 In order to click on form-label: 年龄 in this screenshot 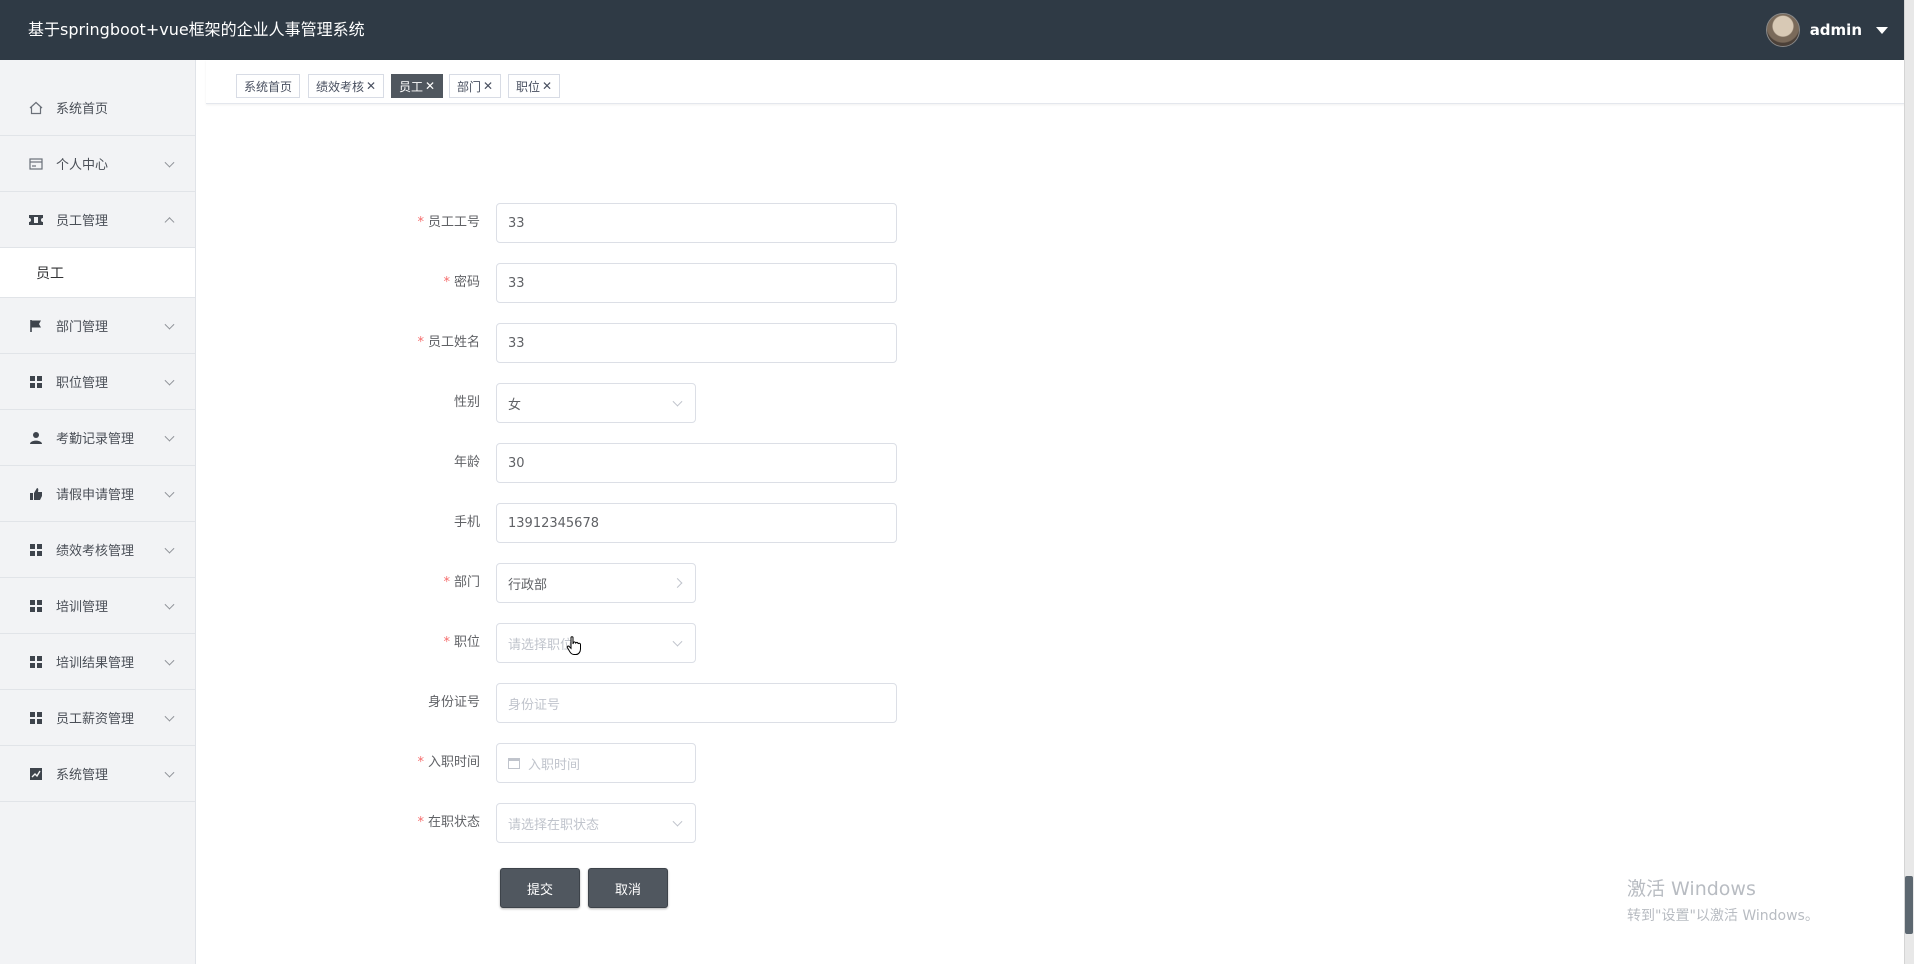, I will do `click(395, 463)`.